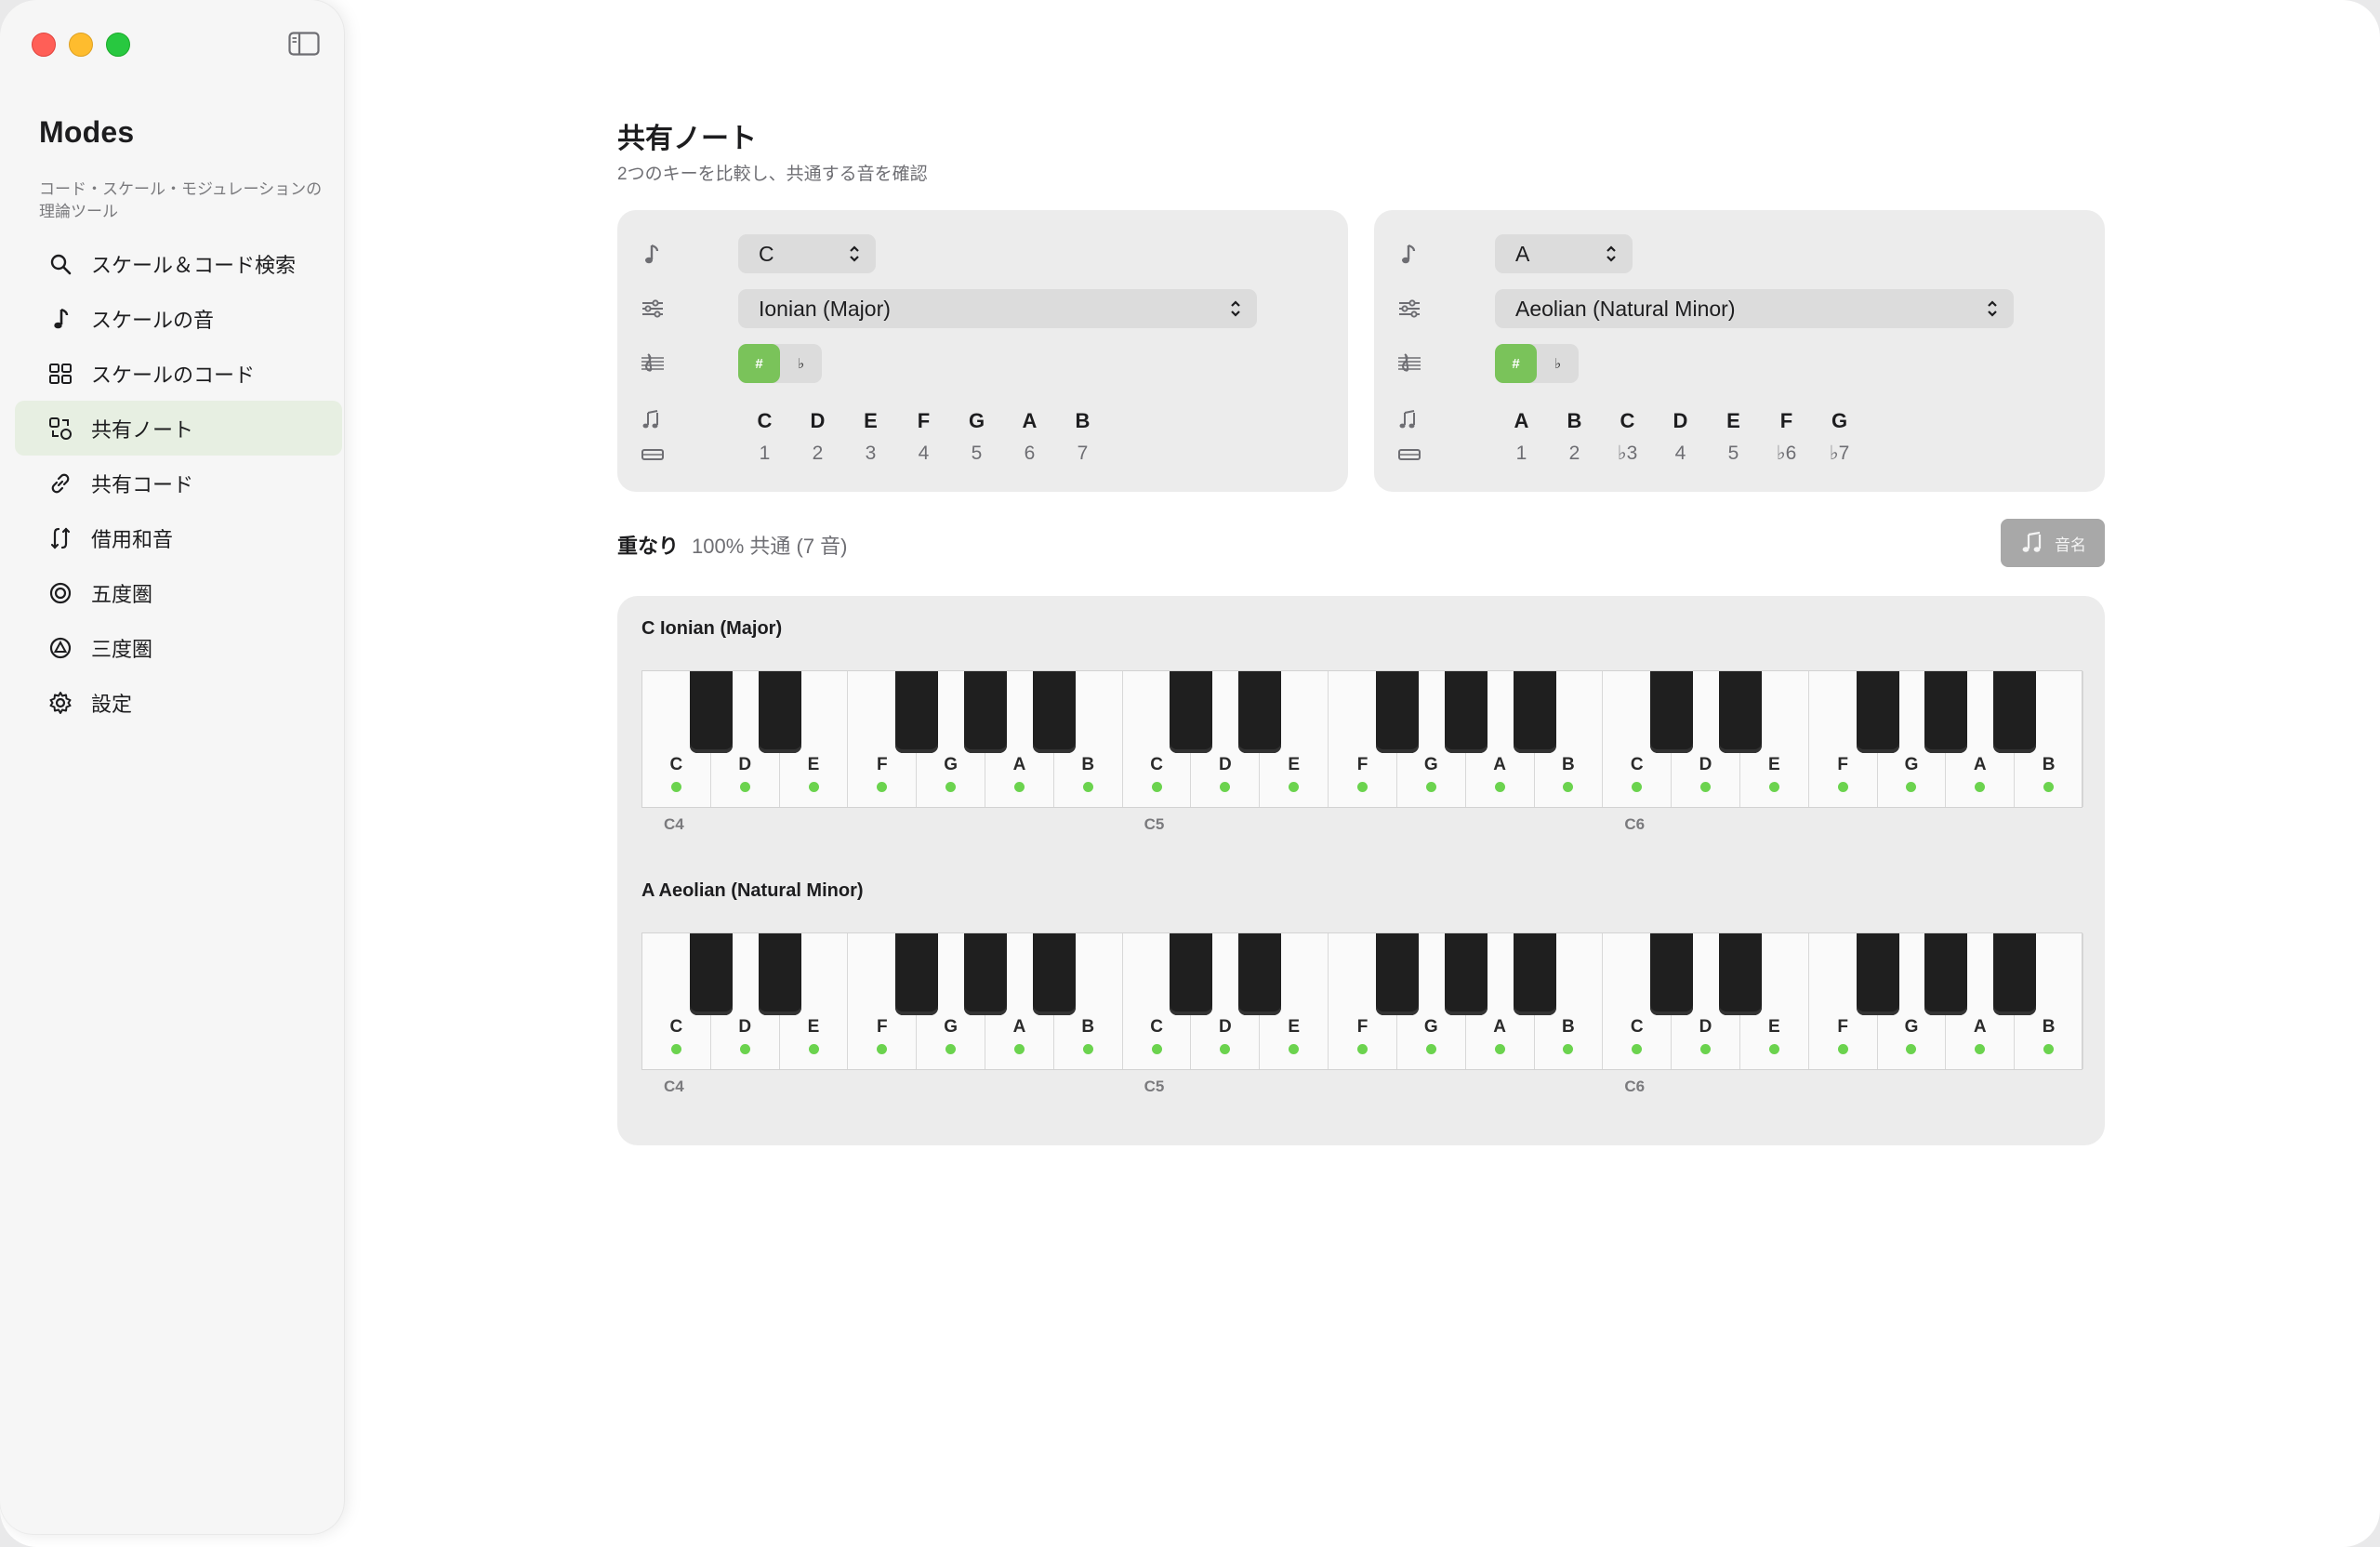  Describe the element at coordinates (1019, 1027) in the screenshot. I see `key-label: A` at that location.